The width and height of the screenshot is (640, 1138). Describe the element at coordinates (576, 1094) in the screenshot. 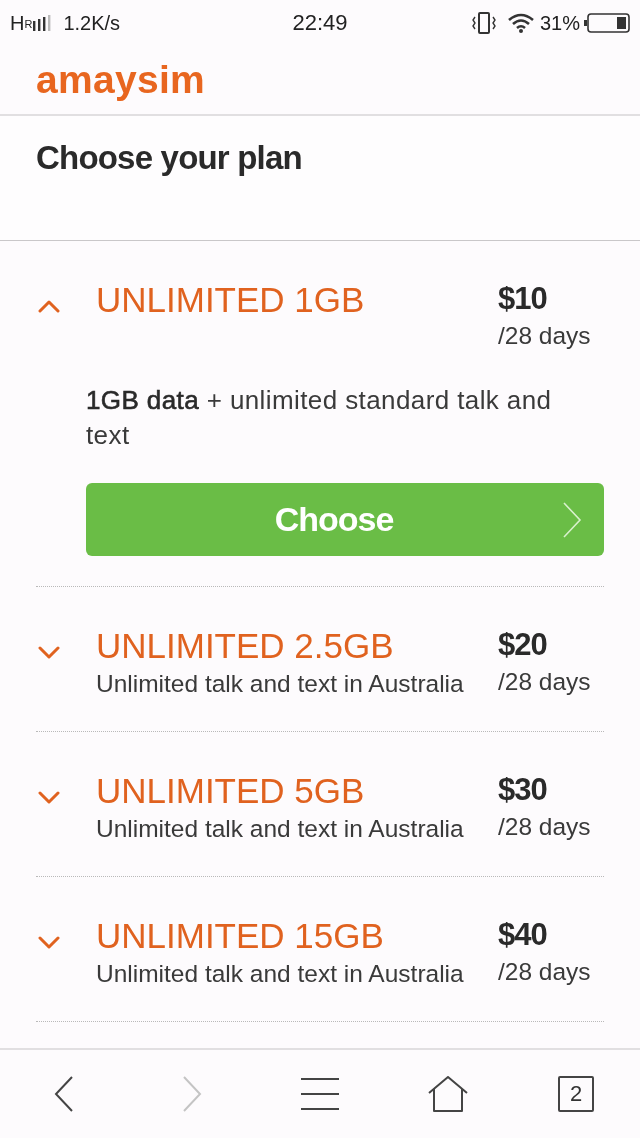

I see `tabs-button: 2` at that location.